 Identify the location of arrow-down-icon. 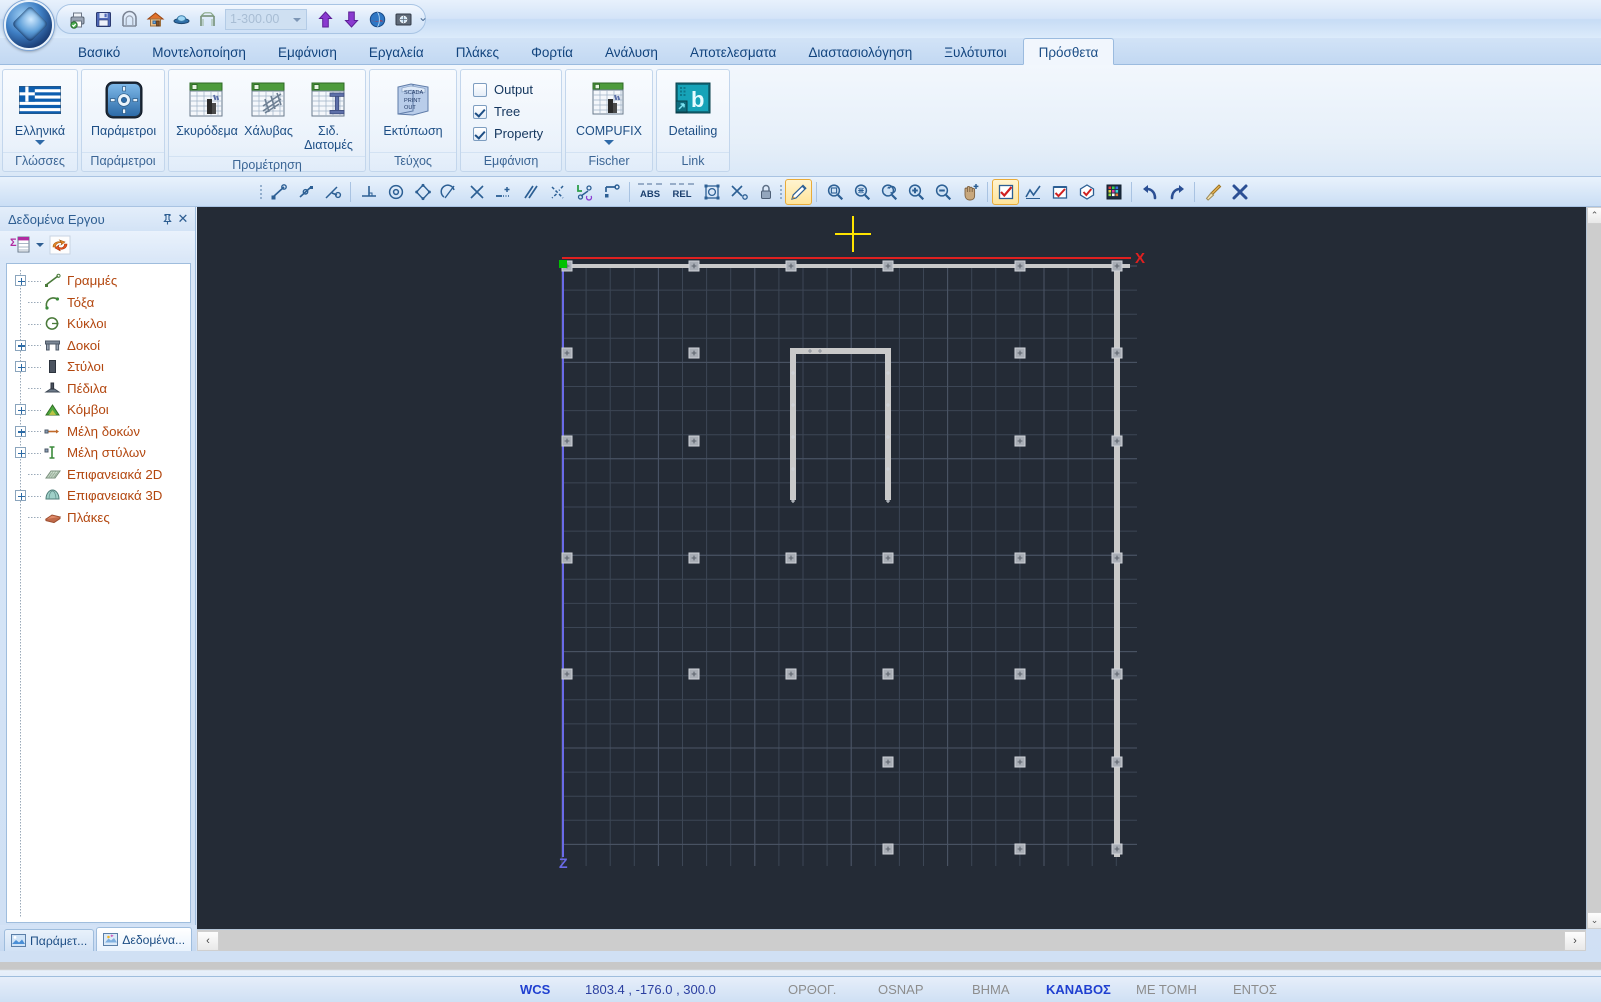
(351, 19).